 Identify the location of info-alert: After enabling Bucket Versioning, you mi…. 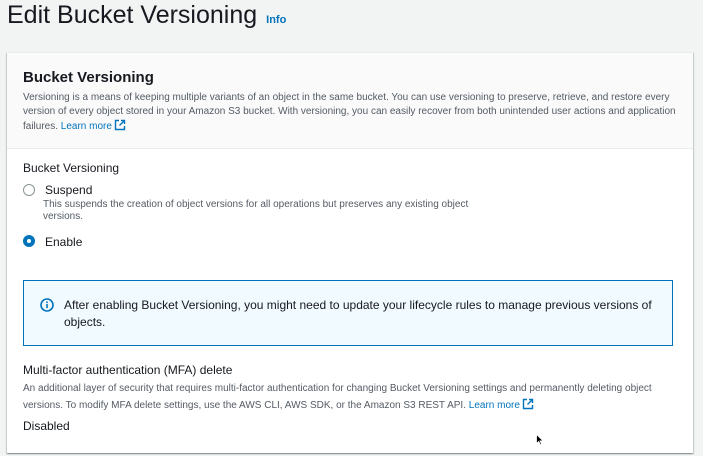
(348, 313).